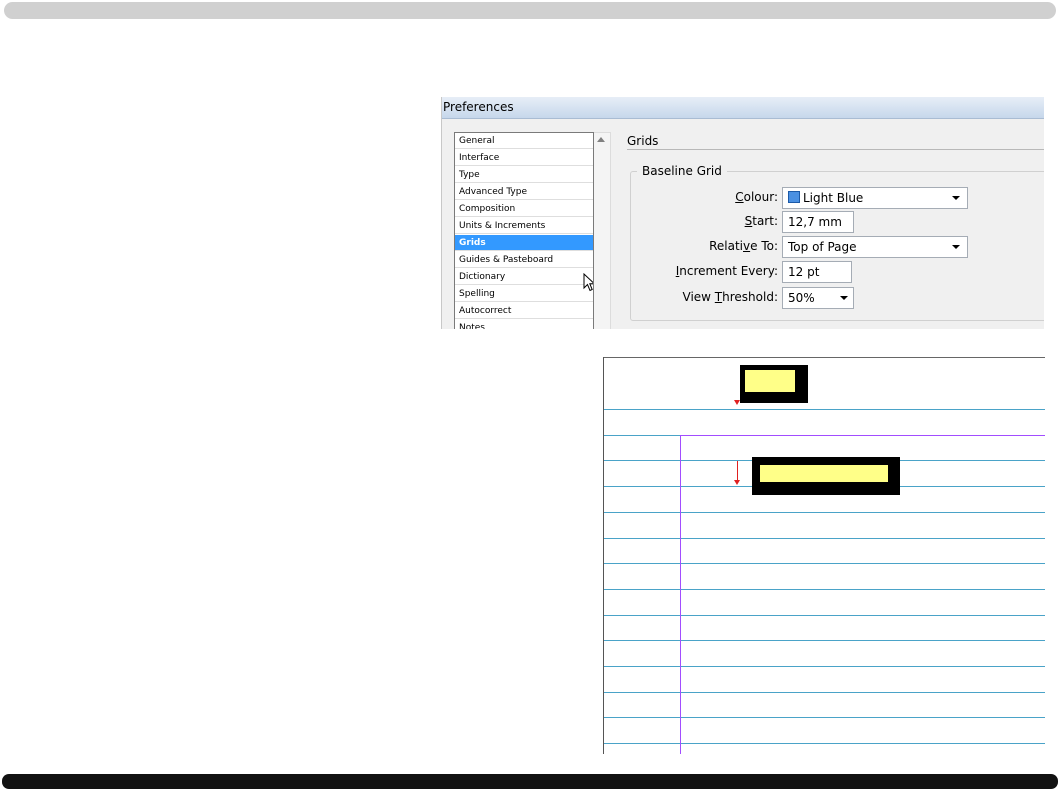 This screenshot has height=790, width=1060. I want to click on category-item-interface: Interface, so click(524, 158).